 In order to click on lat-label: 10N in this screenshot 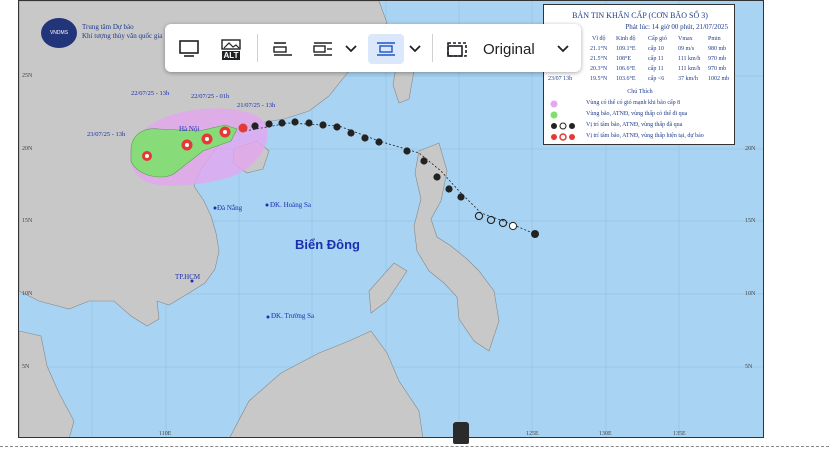, I will do `click(27, 294)`.